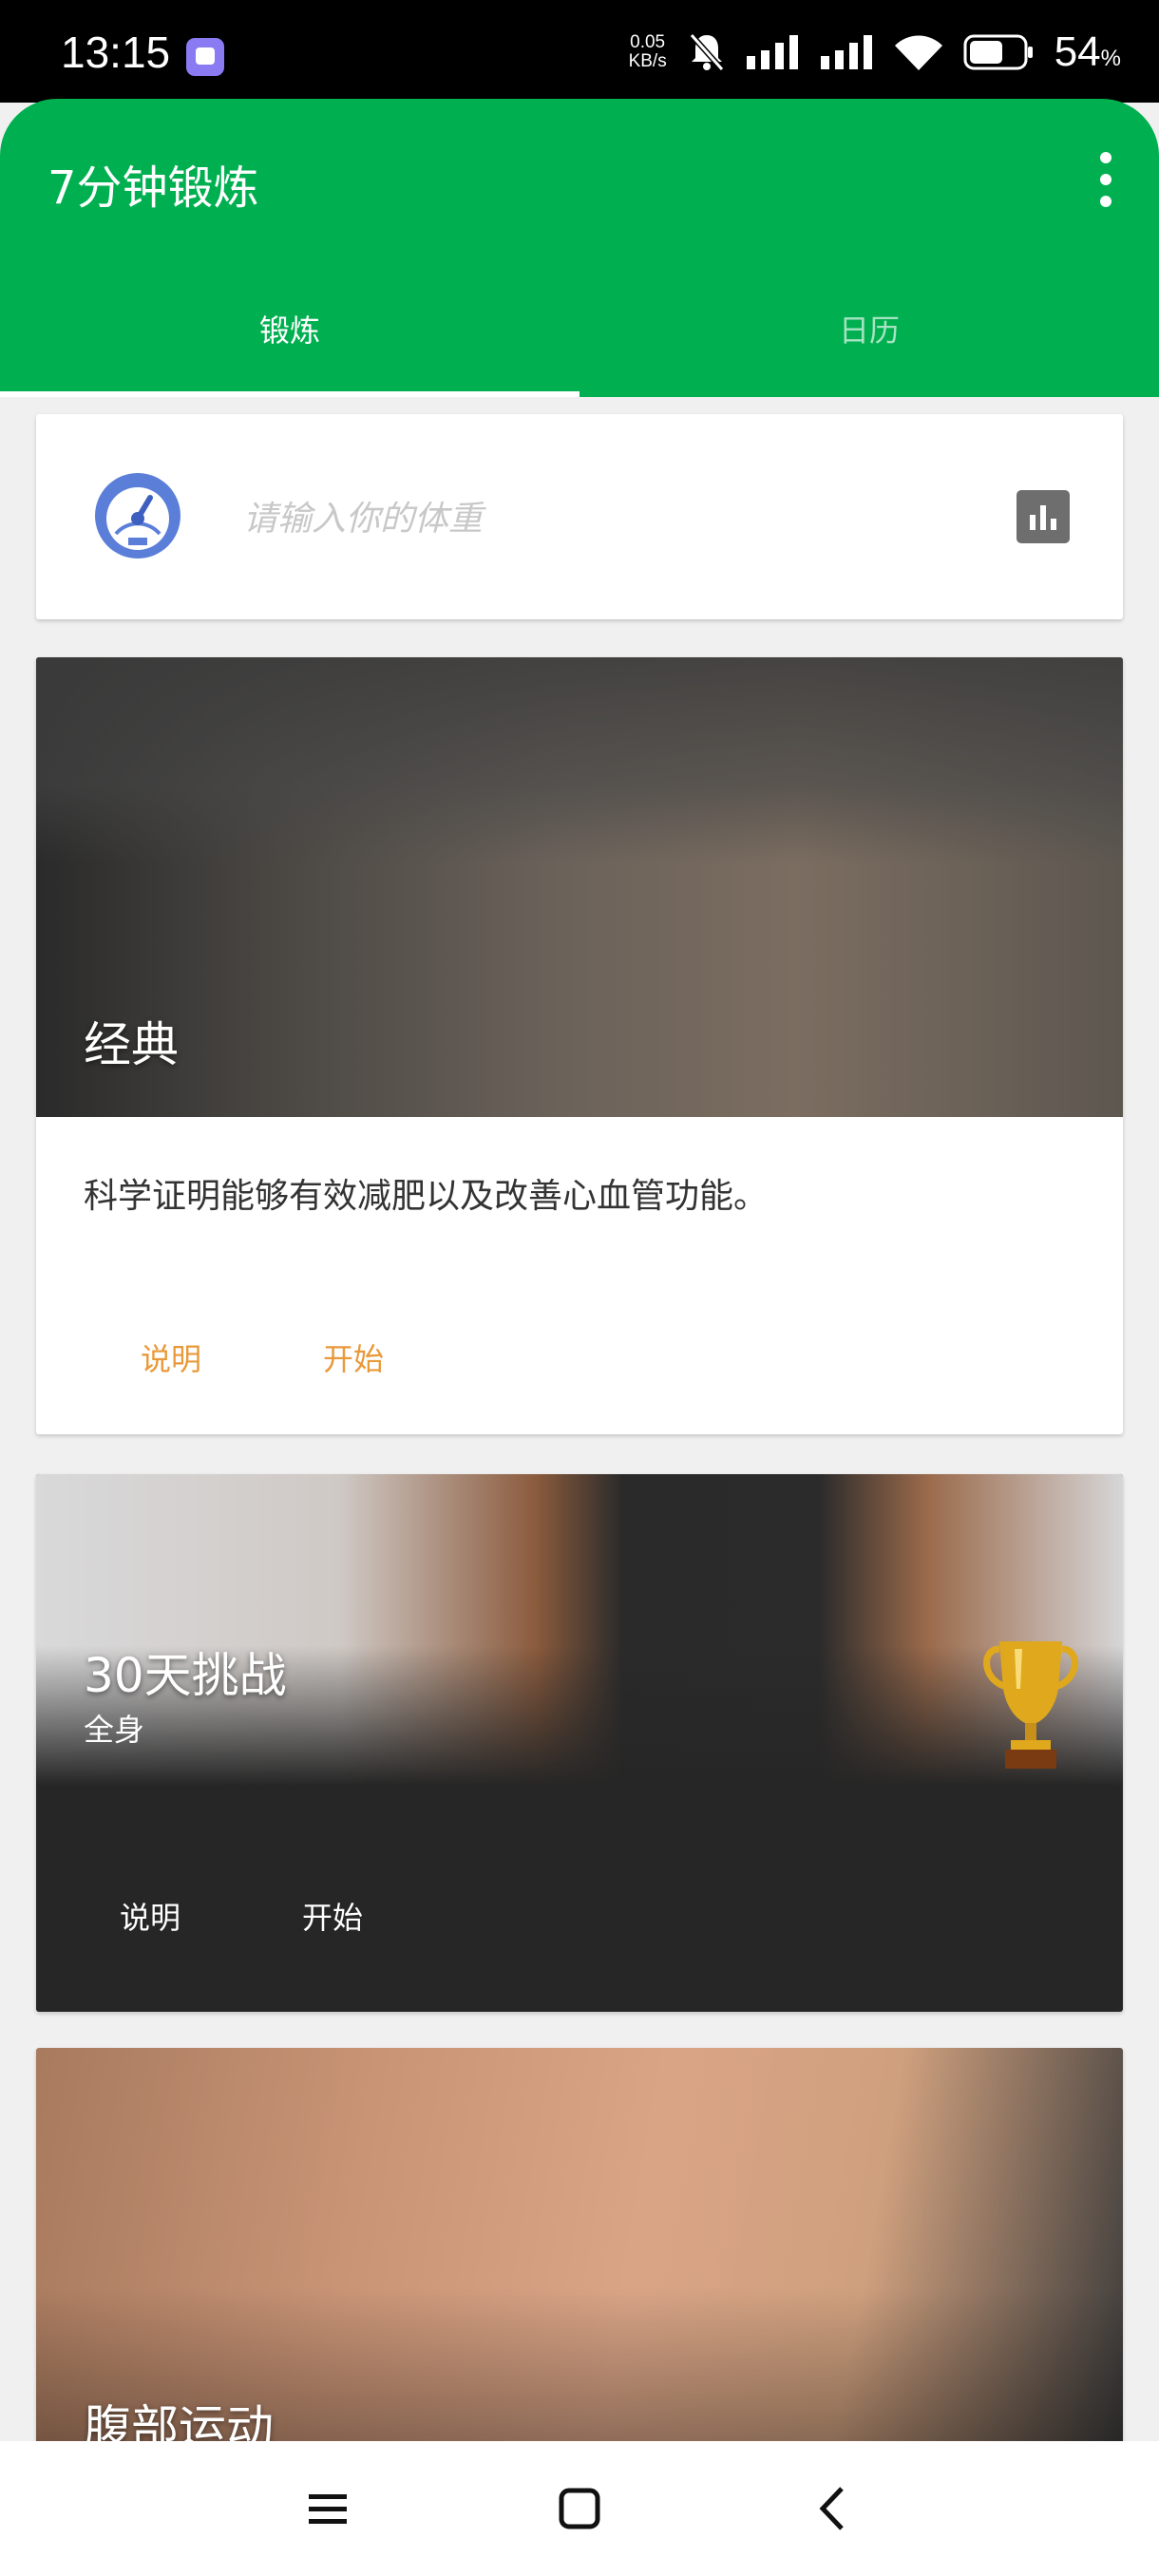 Image resolution: width=1159 pixels, height=2576 pixels. I want to click on status-bar: 13:15 0.05 KB/s 54%, so click(579, 51).